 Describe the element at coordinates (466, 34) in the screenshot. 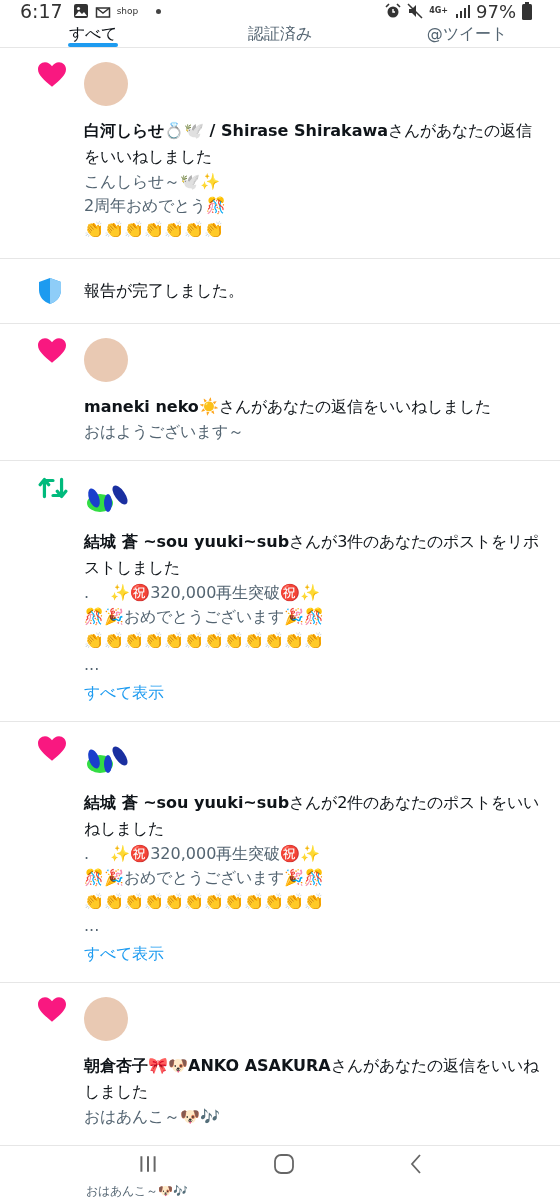

I see `tab: @ツイート` at that location.